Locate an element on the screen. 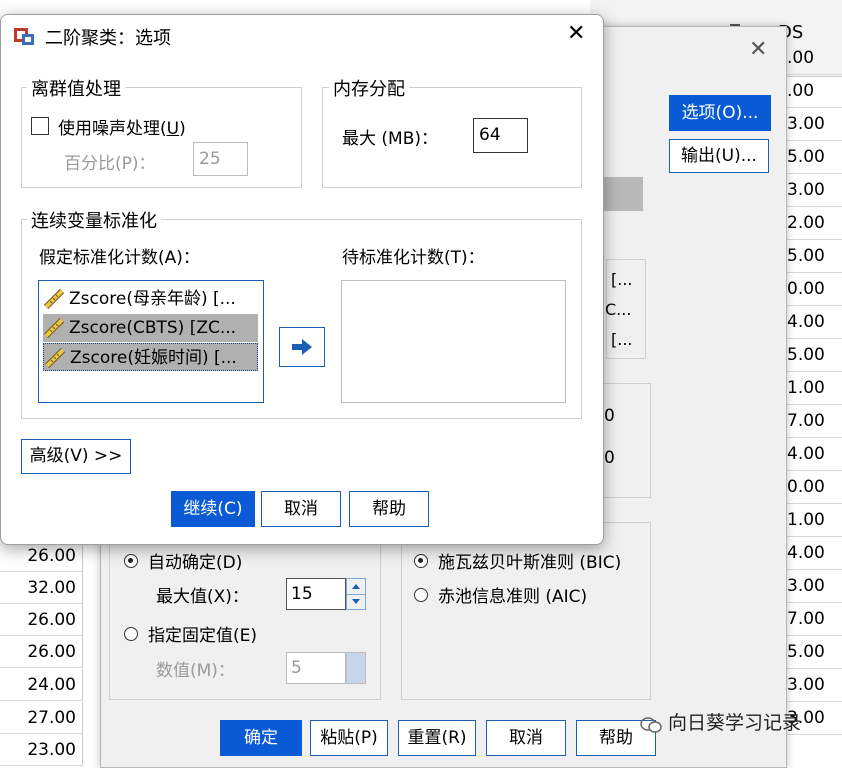 This screenshot has height=768, width=842. assumed-label: 假定标准化计数(A)： is located at coordinates (119, 258).